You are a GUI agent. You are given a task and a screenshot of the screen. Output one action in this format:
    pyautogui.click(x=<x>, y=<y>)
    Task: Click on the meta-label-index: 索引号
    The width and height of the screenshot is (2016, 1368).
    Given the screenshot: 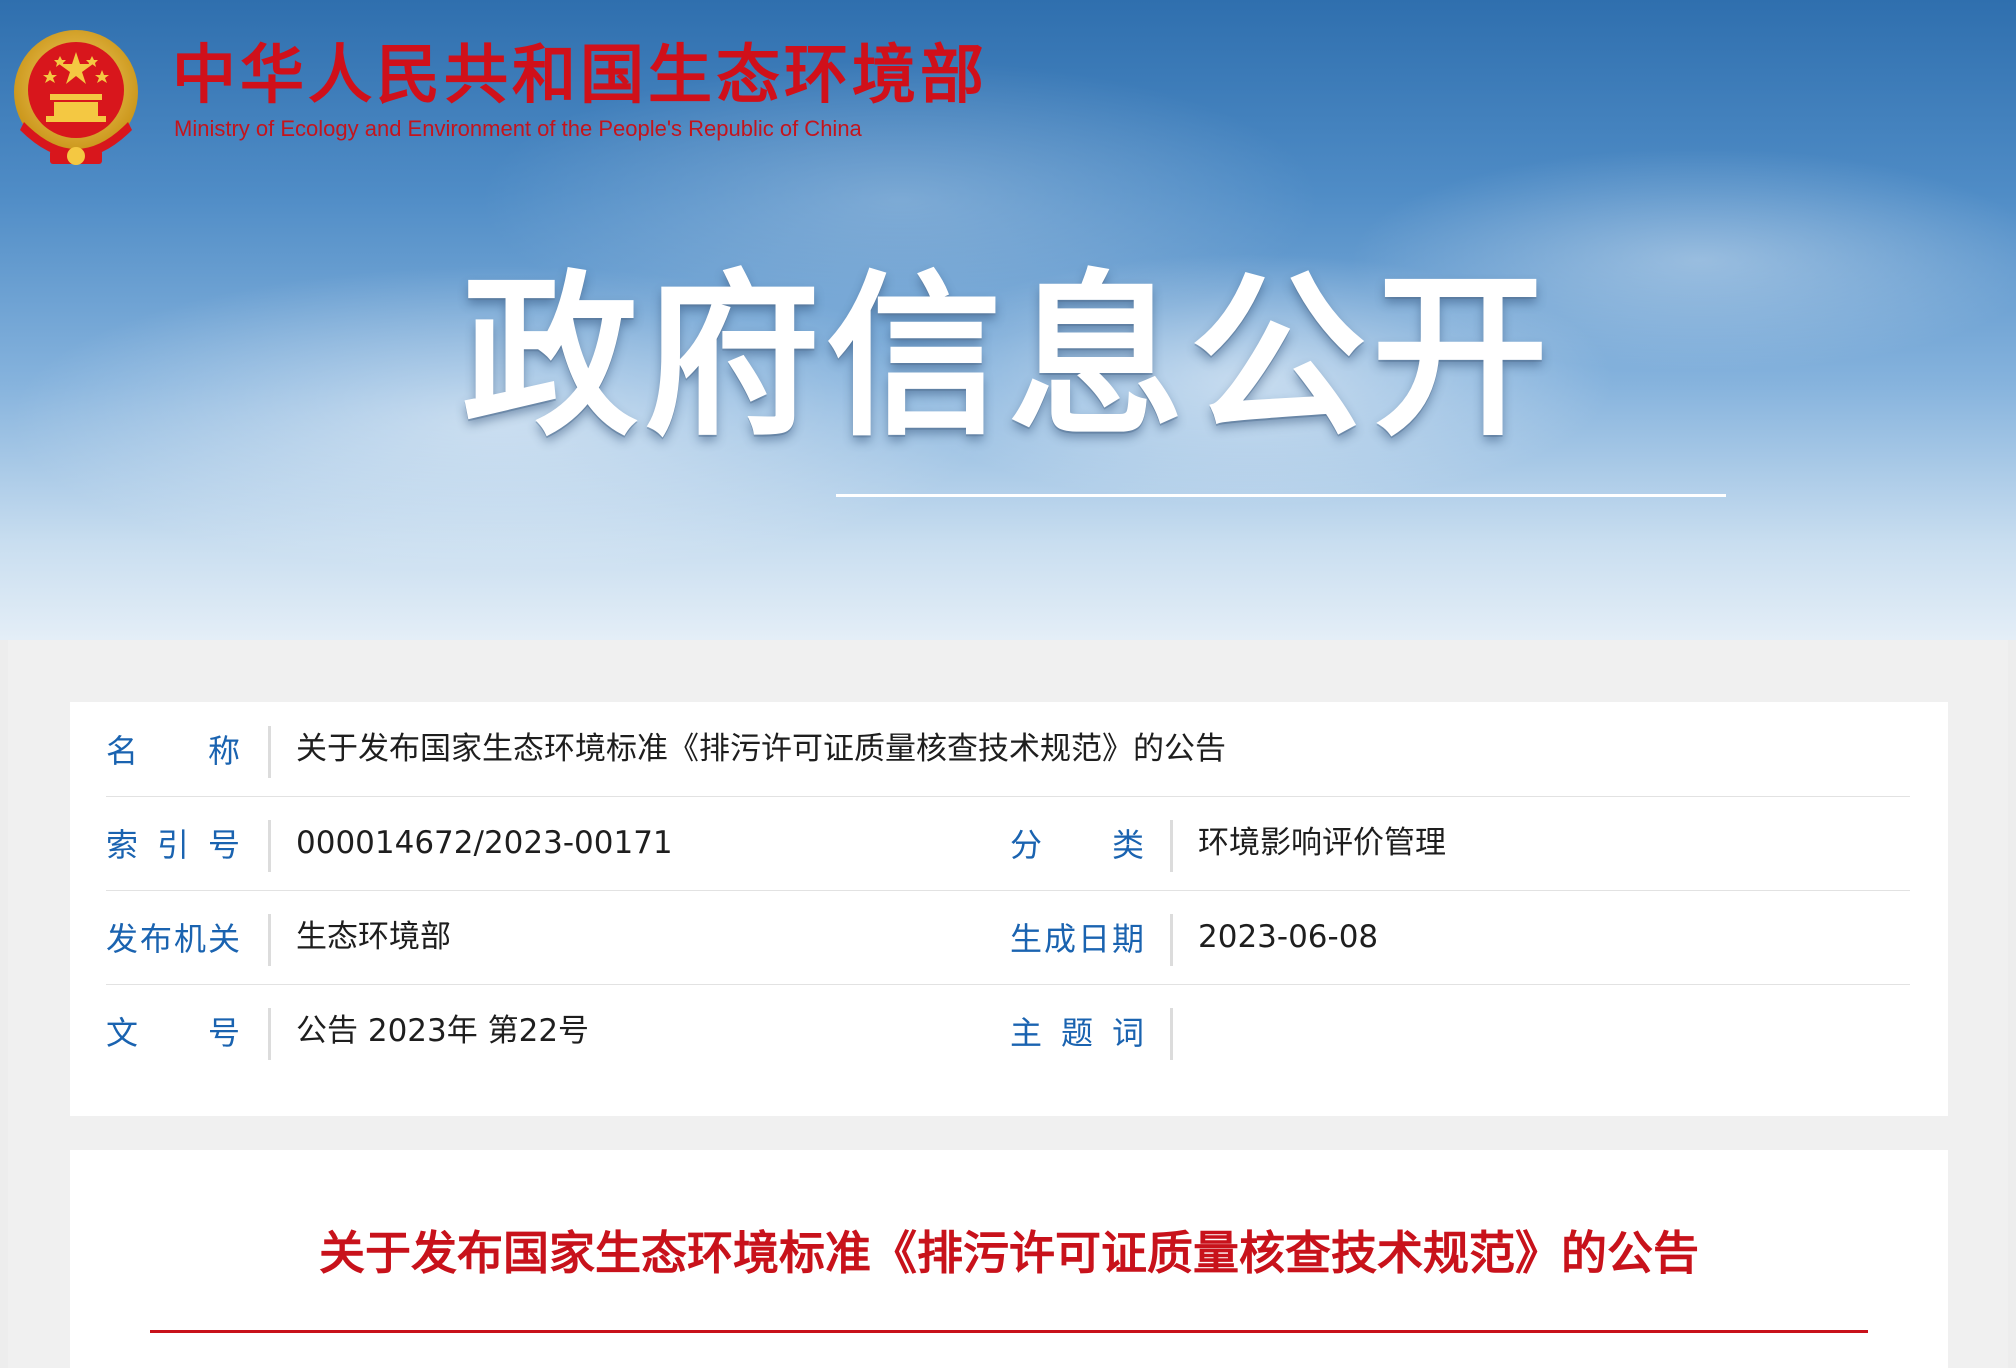 What is the action you would take?
    pyautogui.click(x=173, y=845)
    